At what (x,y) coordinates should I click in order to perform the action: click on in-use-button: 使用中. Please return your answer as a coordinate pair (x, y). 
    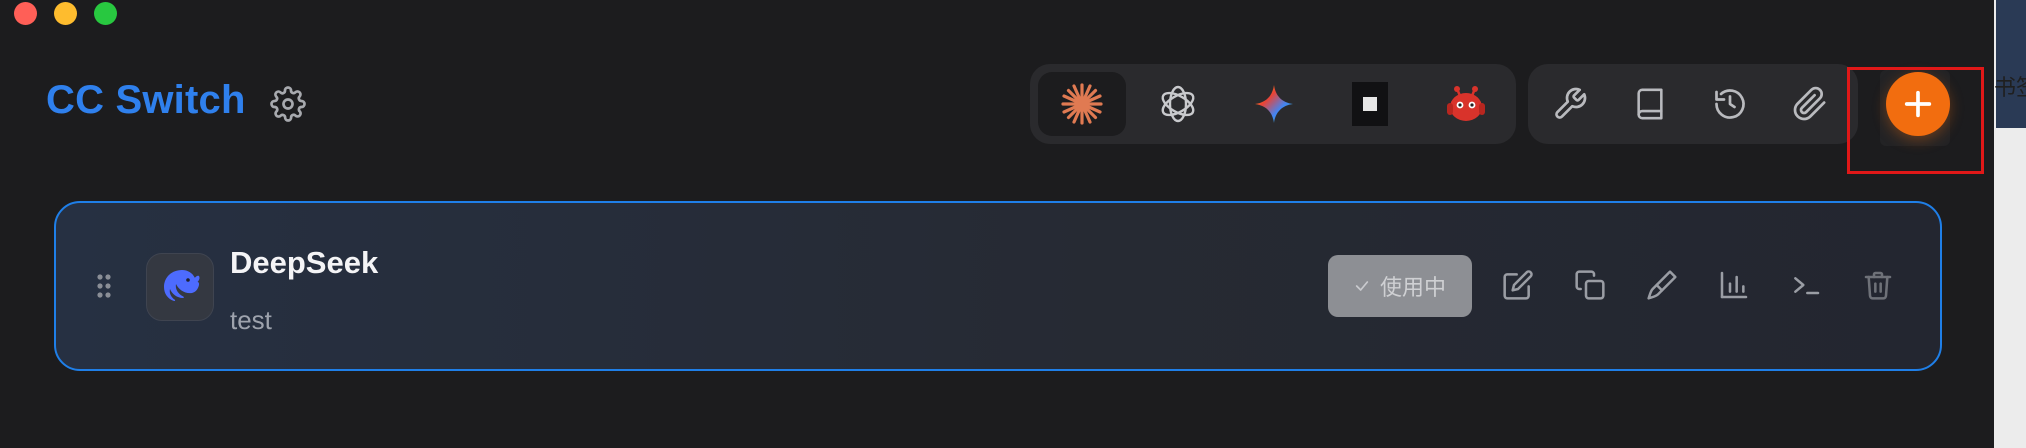
    Looking at the image, I should click on (1400, 286).